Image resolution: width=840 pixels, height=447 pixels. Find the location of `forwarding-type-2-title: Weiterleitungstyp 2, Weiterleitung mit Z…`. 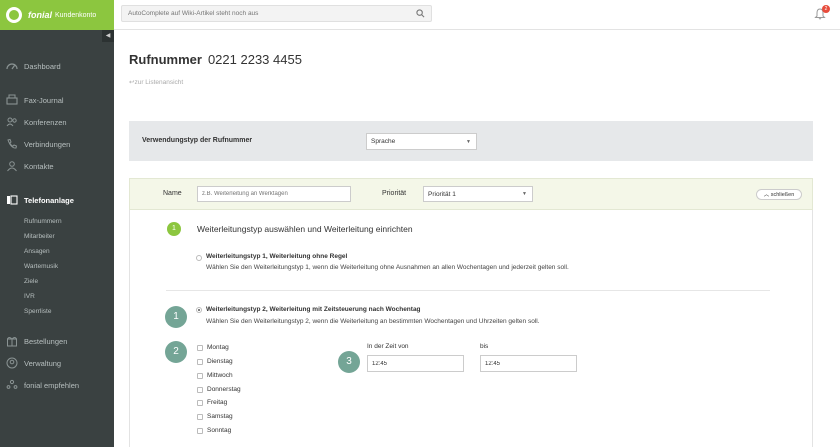

forwarding-type-2-title: Weiterleitungstyp 2, Weiterleitung mit Z… is located at coordinates (313, 309).